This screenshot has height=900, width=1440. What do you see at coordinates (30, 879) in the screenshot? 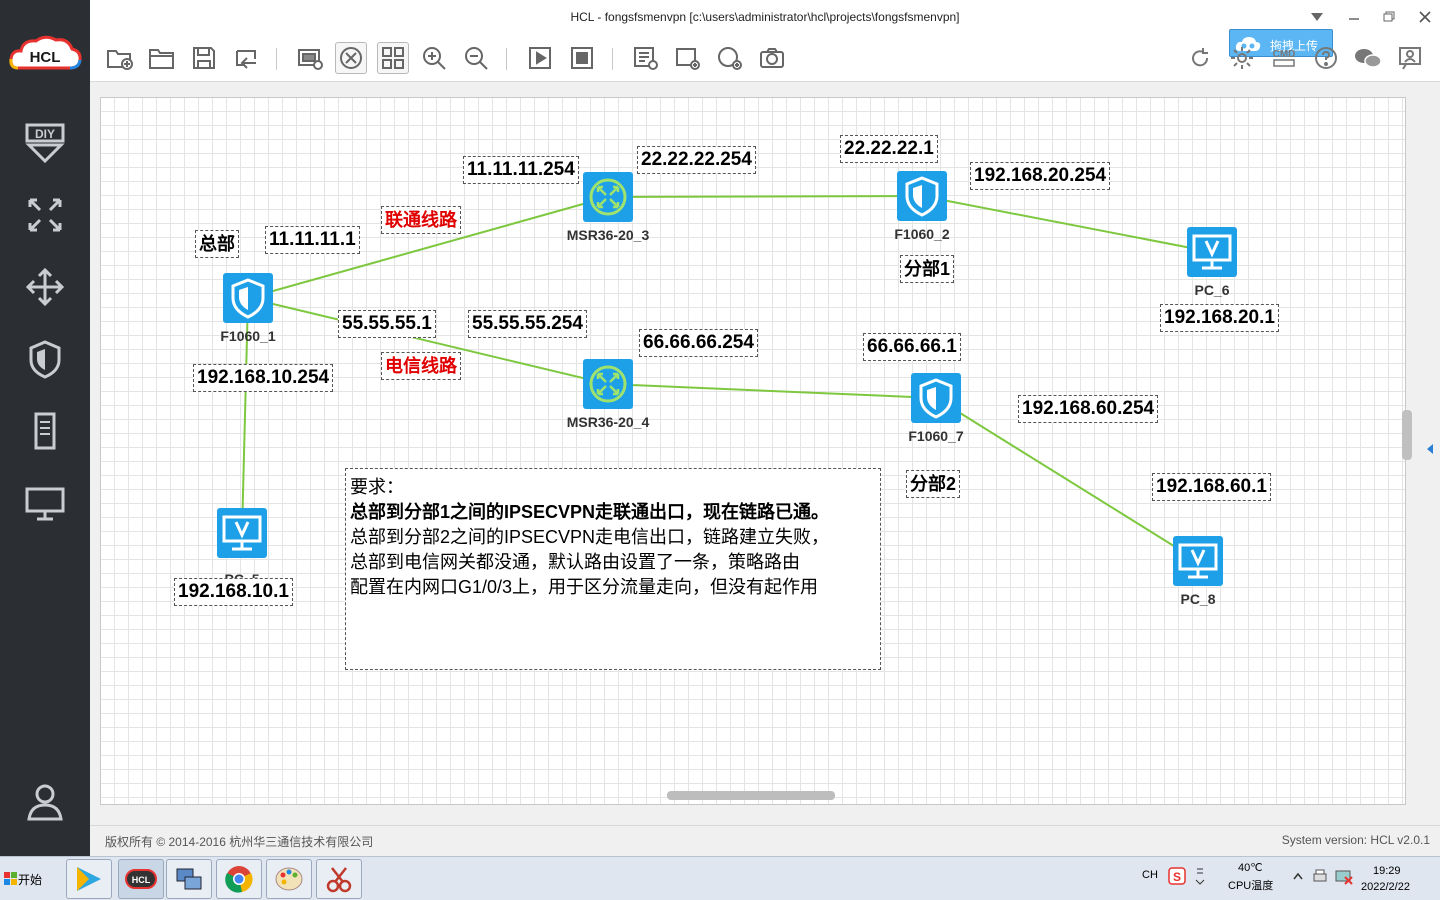
I see `start-label: 开始` at bounding box center [30, 879].